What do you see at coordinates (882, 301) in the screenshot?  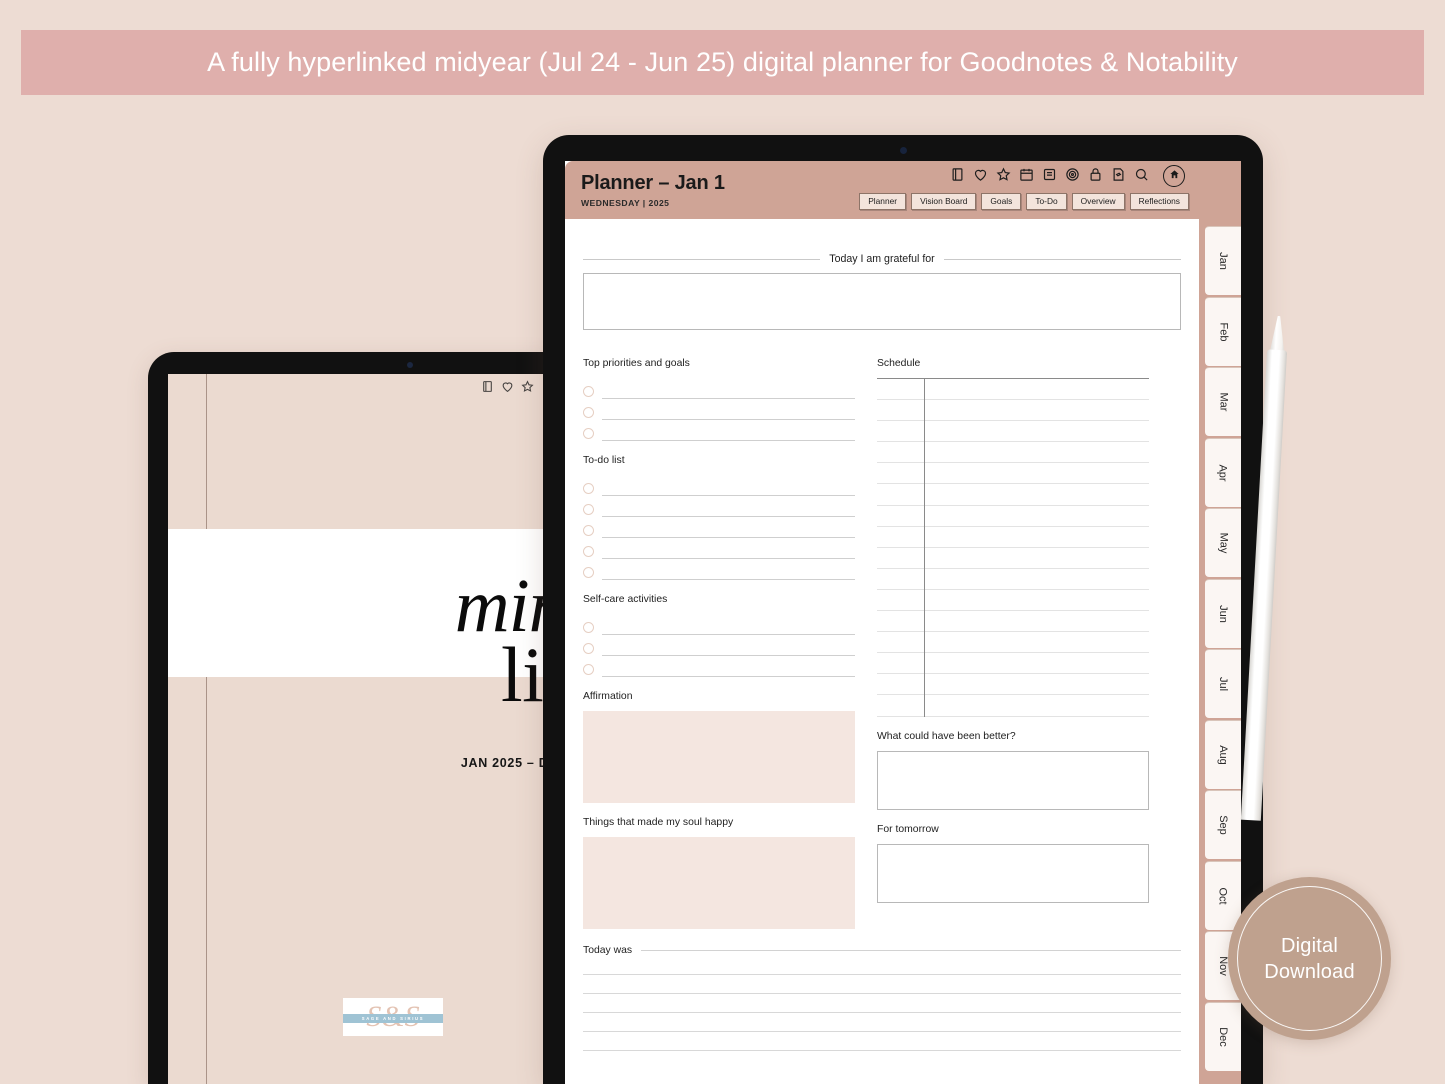 I see `grateful-input` at bounding box center [882, 301].